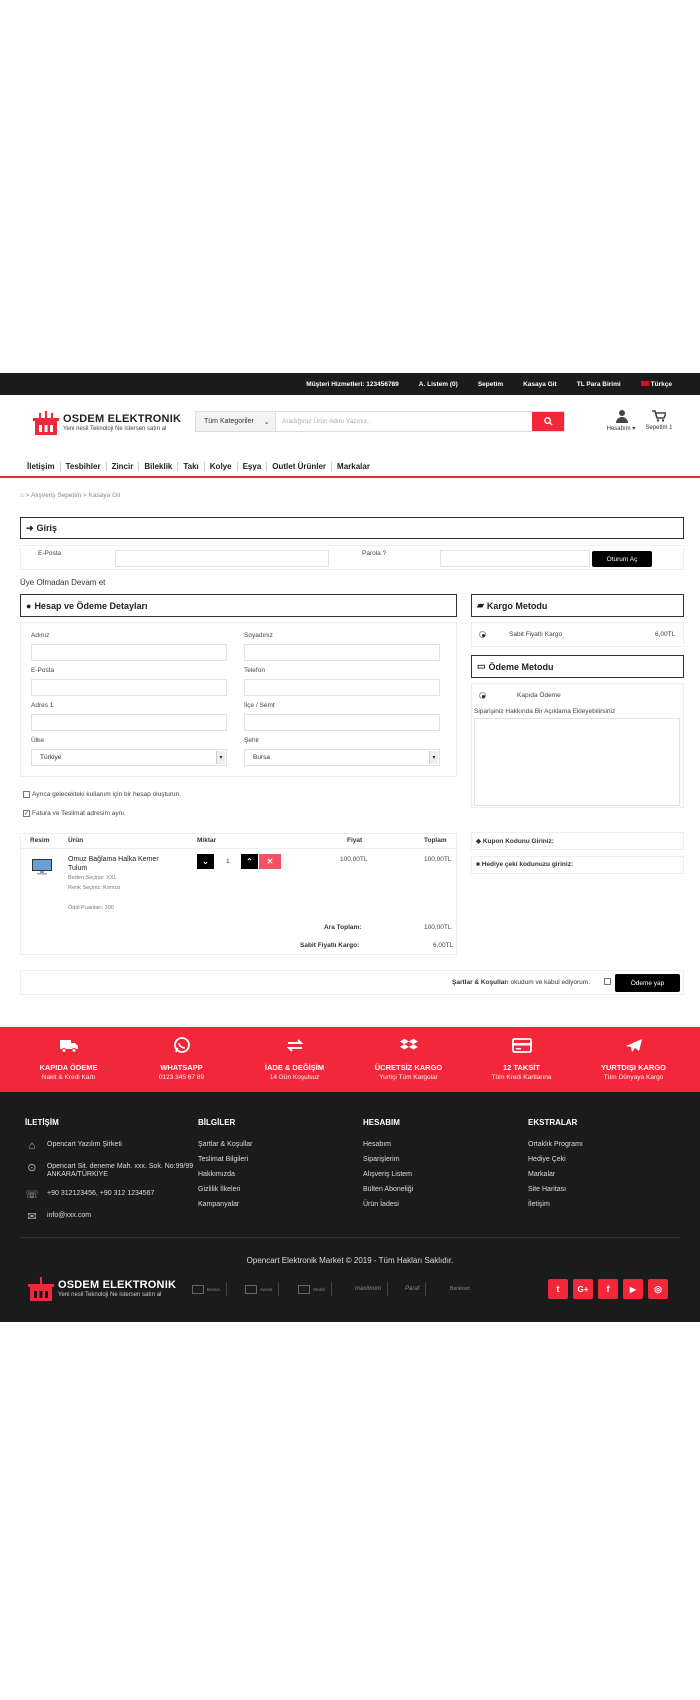  I want to click on remove-item-button: ✕, so click(270, 861).